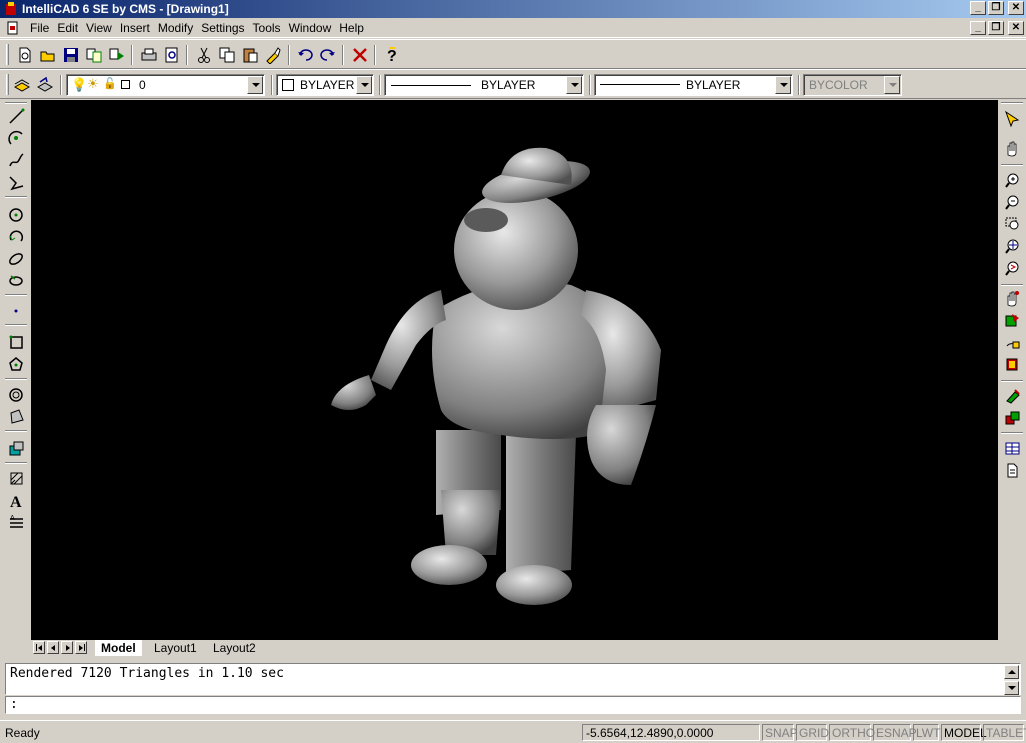  I want to click on model-toggle: MODEL, so click(964, 732).